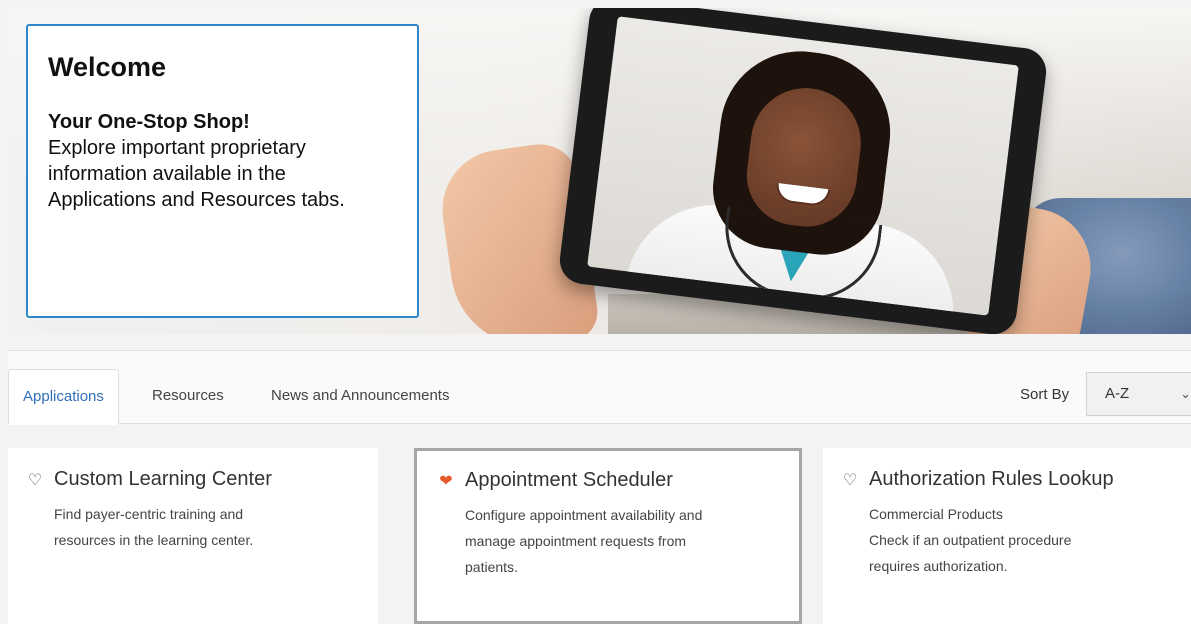 Image resolution: width=1191 pixels, height=624 pixels. Describe the element at coordinates (446, 481) in the screenshot. I see `heart-filled-icon: ❤` at that location.